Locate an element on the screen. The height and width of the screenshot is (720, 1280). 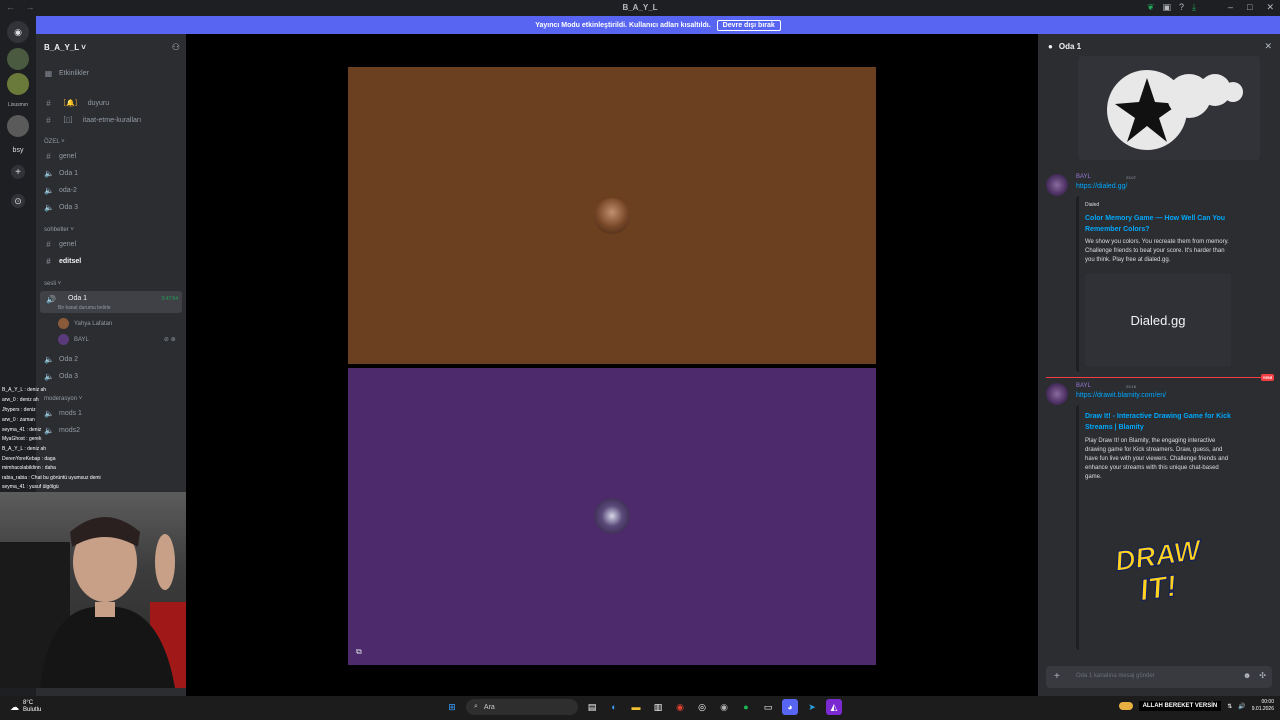
chat-line: B_A_Y_L : deniz ah is located at coordinates (24, 390).